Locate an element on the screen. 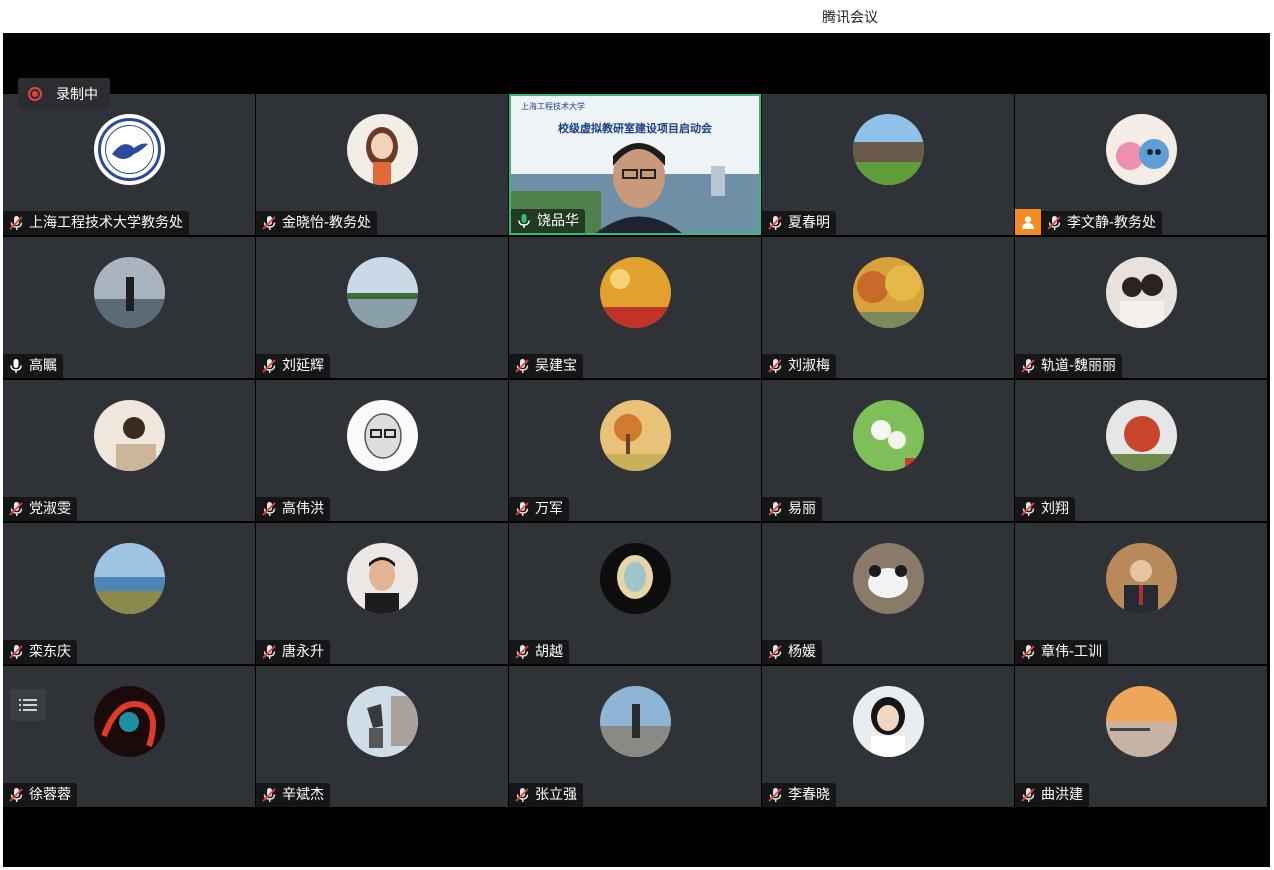  participant-name: 杨媛 is located at coordinates (802, 652).